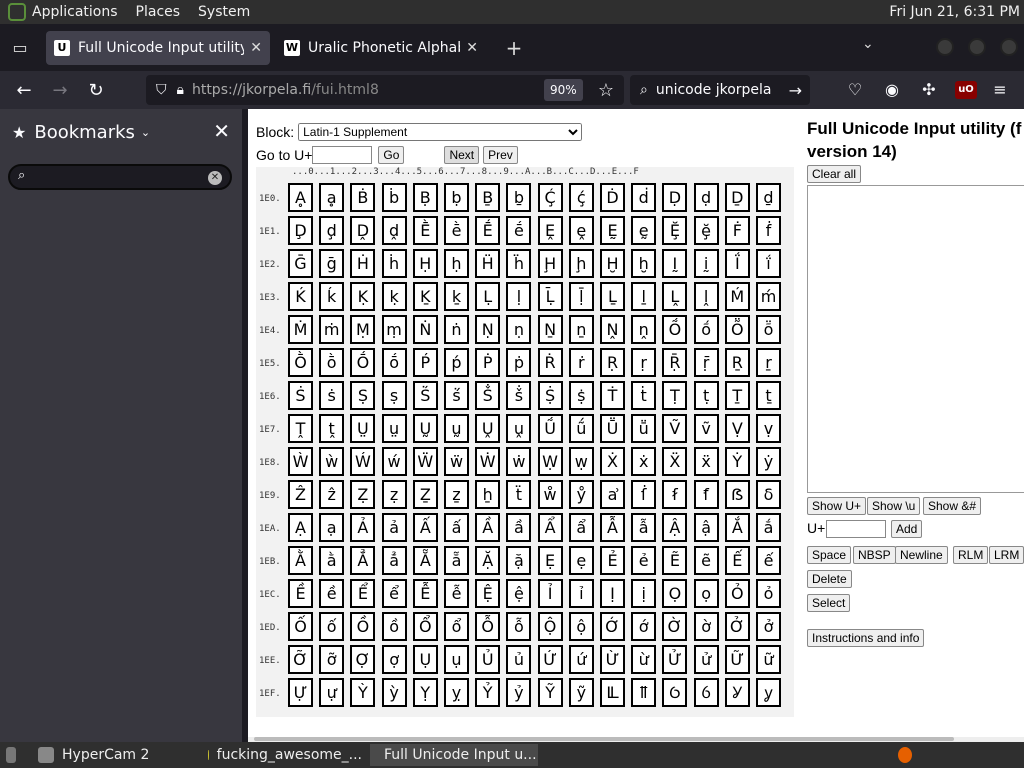 Image resolution: width=1024 pixels, height=768 pixels. What do you see at coordinates (612, 659) in the screenshot?
I see `char-button: Ừ` at bounding box center [612, 659].